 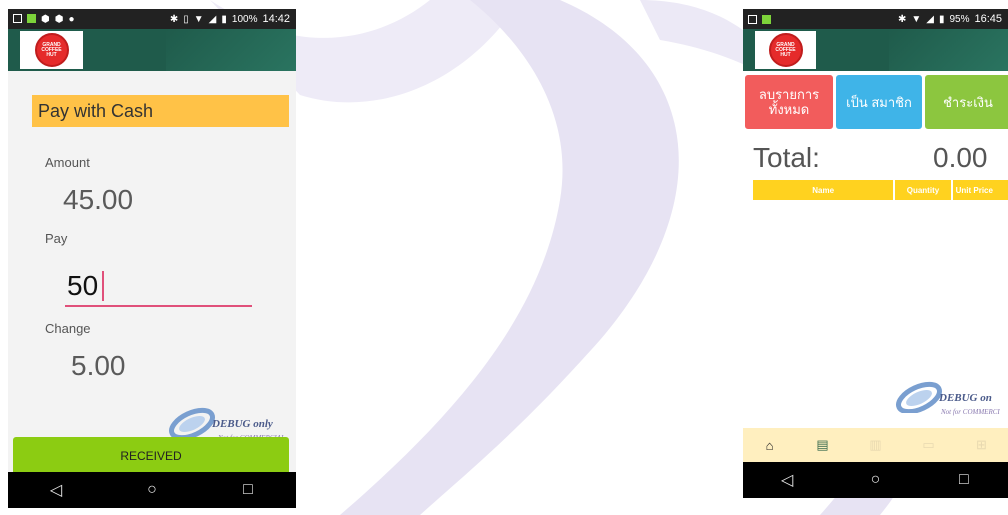 What do you see at coordinates (103, 286) in the screenshot?
I see `text-caret` at bounding box center [103, 286].